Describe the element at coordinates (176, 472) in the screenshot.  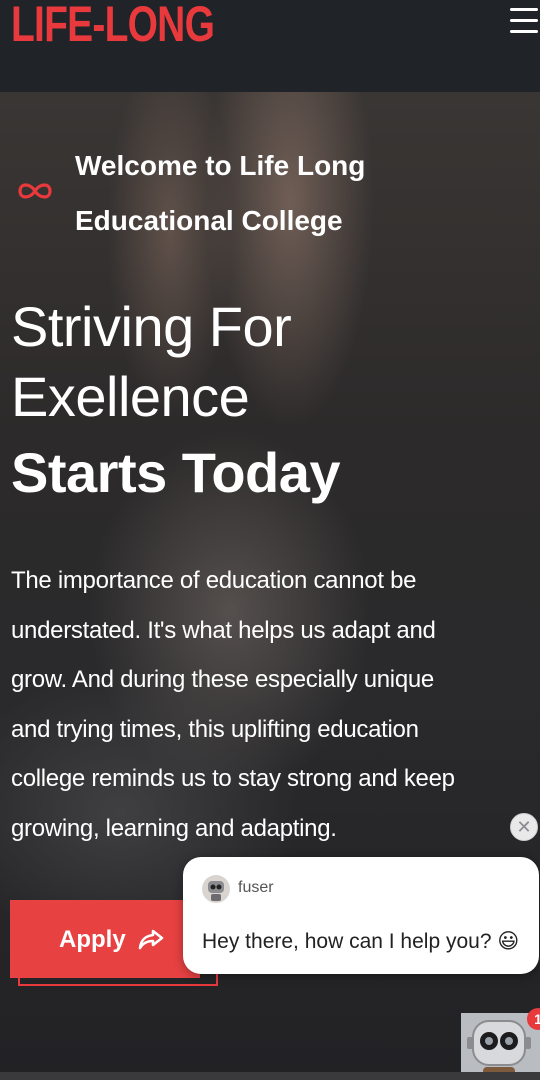
I see `headline-bold: Starts Today` at that location.